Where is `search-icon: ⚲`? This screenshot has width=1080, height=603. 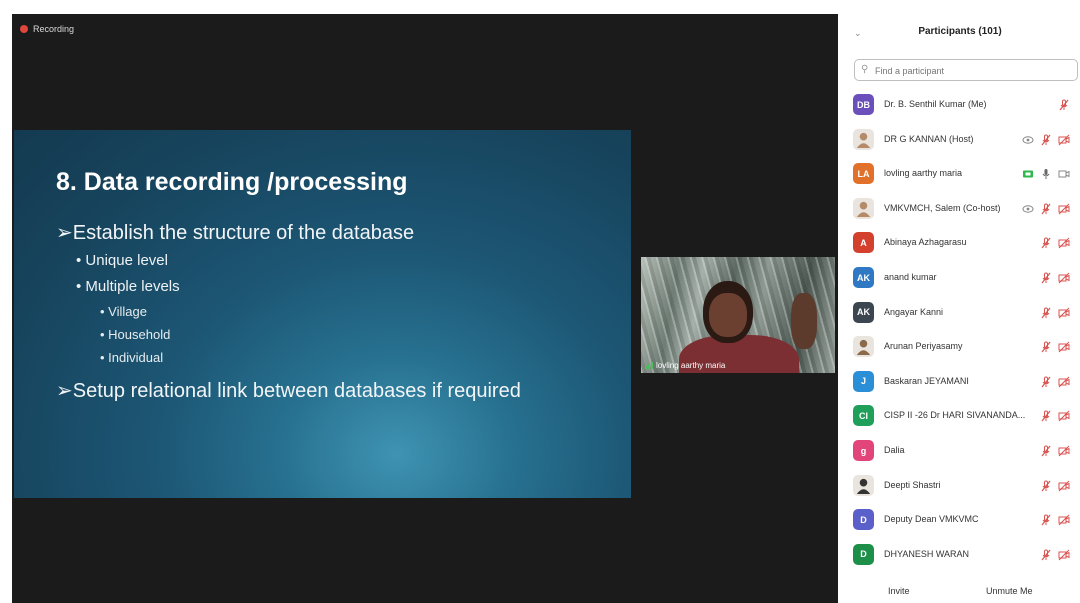
search-icon: ⚲ is located at coordinates (865, 69).